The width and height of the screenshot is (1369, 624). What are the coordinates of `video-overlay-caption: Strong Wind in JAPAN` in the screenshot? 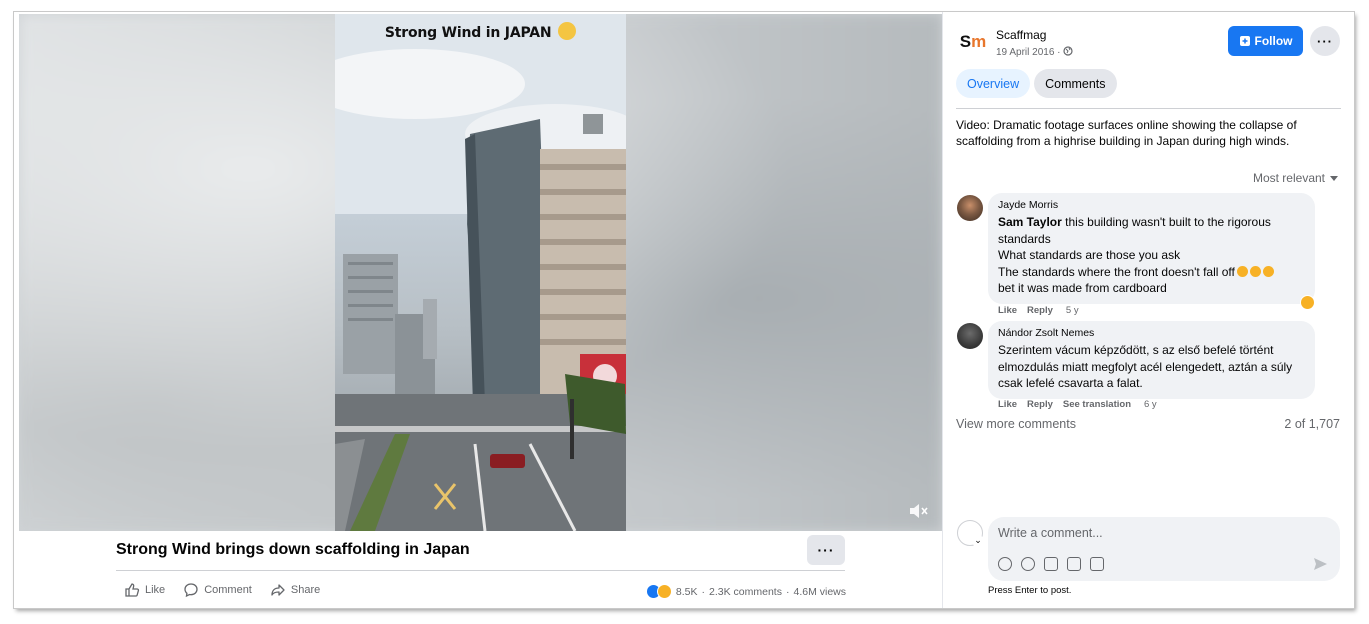 It's located at (480, 31).